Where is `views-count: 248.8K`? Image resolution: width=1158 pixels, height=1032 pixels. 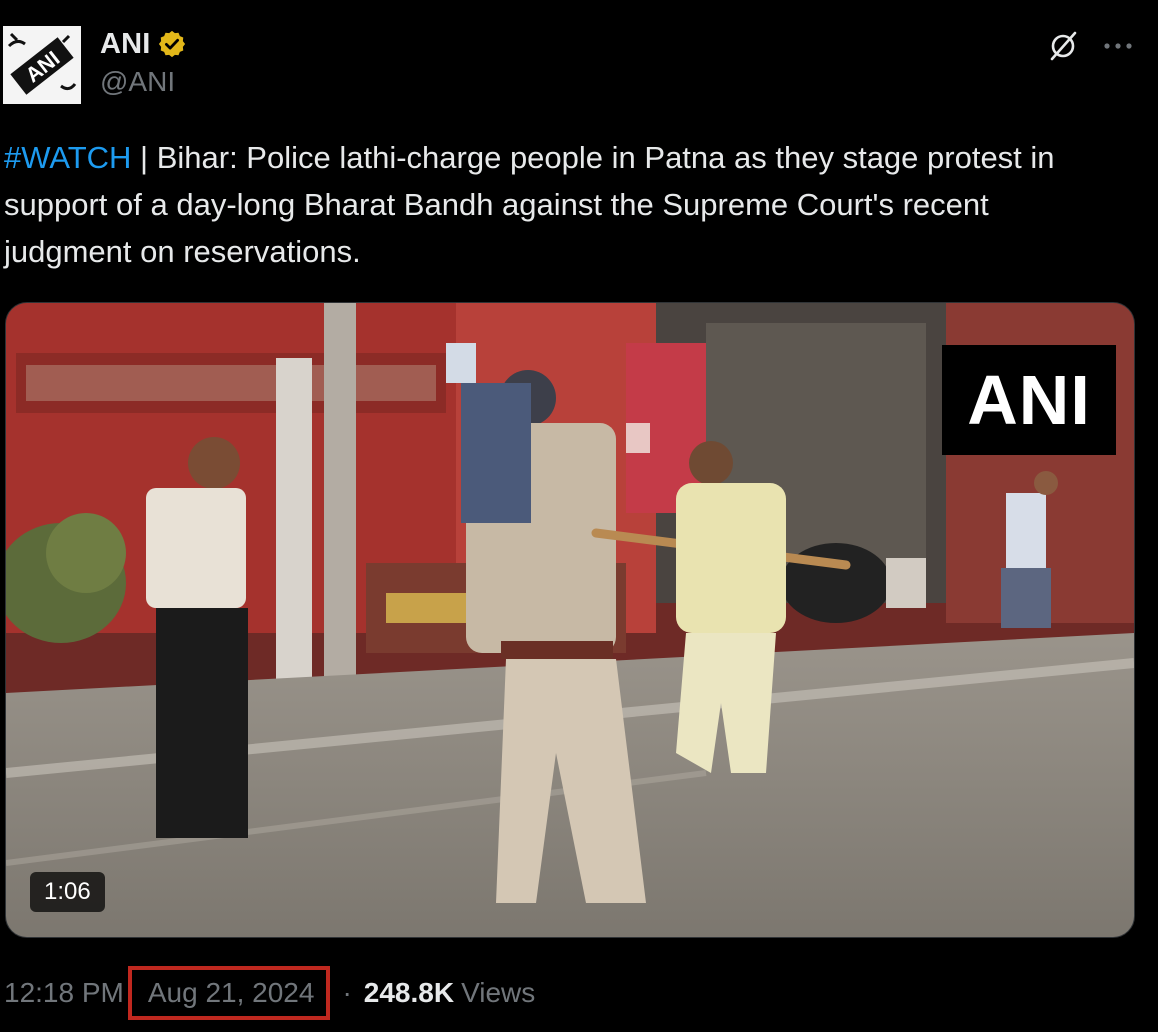 views-count: 248.8K is located at coordinates (409, 993).